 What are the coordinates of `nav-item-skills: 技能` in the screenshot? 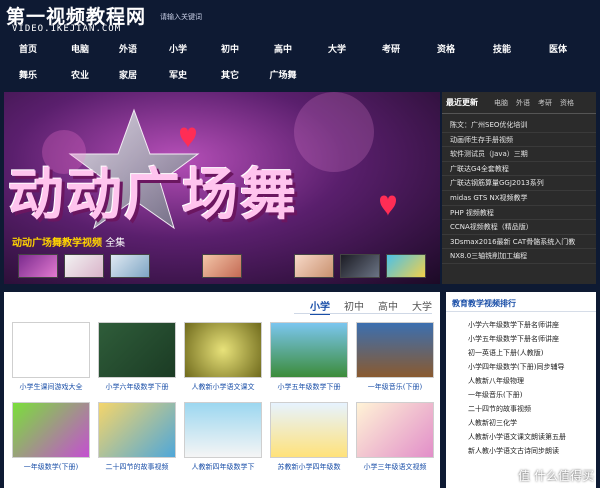 It's located at (502, 50).